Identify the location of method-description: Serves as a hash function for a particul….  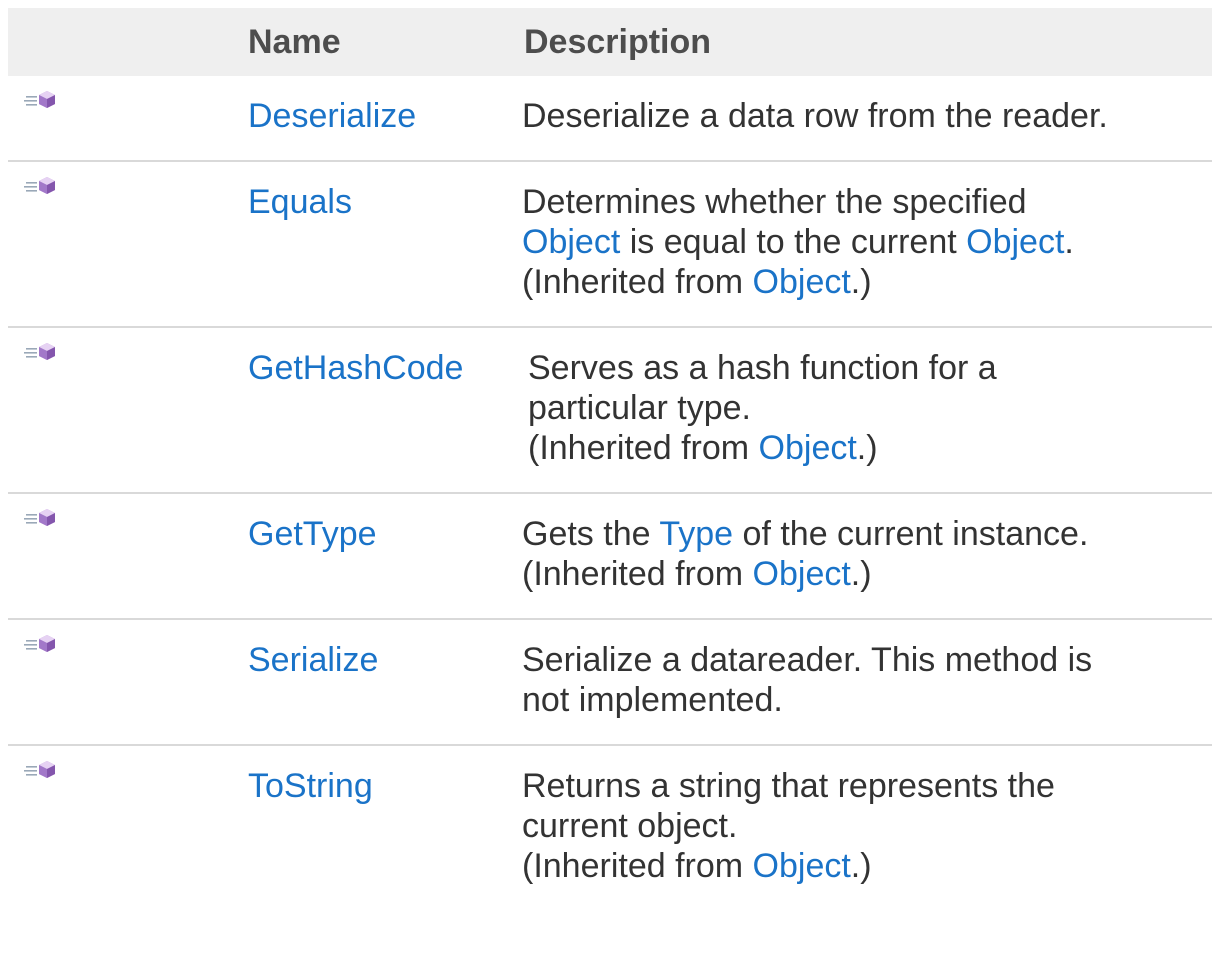
(868, 408).